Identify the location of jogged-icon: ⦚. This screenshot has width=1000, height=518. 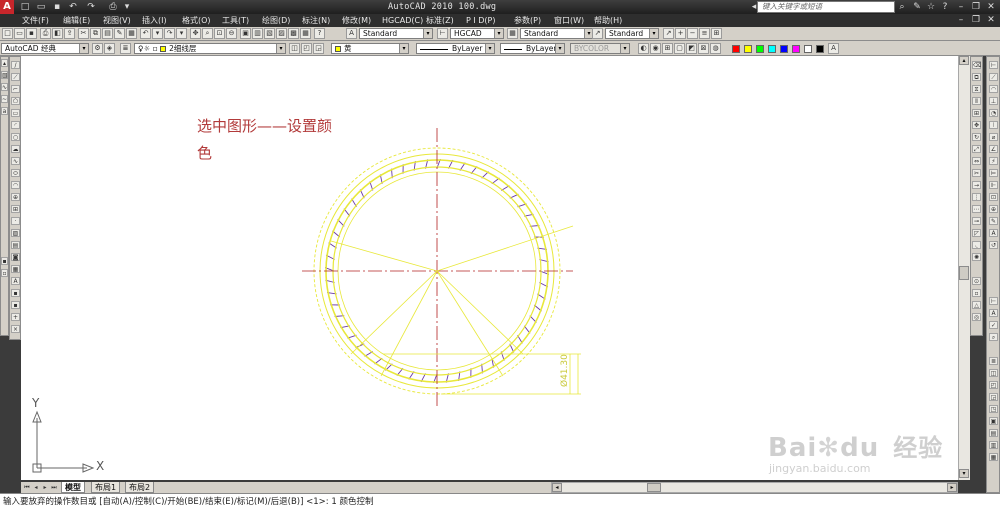
(993, 125).